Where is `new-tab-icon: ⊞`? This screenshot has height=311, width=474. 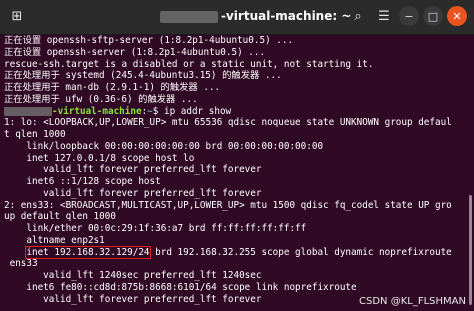
new-tab-icon: ⊞ is located at coordinates (17, 16).